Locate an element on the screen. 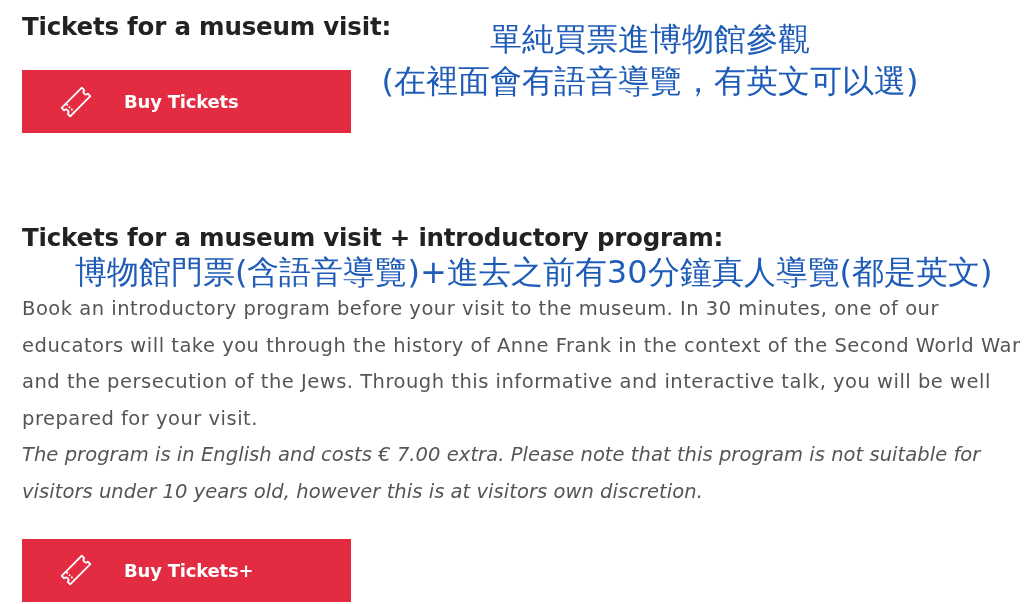  price-note-text: The program is in English and costs € 7.00 extra. Please note that this program is not suitable for visitors under 10 years old, however this is at visitors own discretion. is located at coordinates (502, 473).